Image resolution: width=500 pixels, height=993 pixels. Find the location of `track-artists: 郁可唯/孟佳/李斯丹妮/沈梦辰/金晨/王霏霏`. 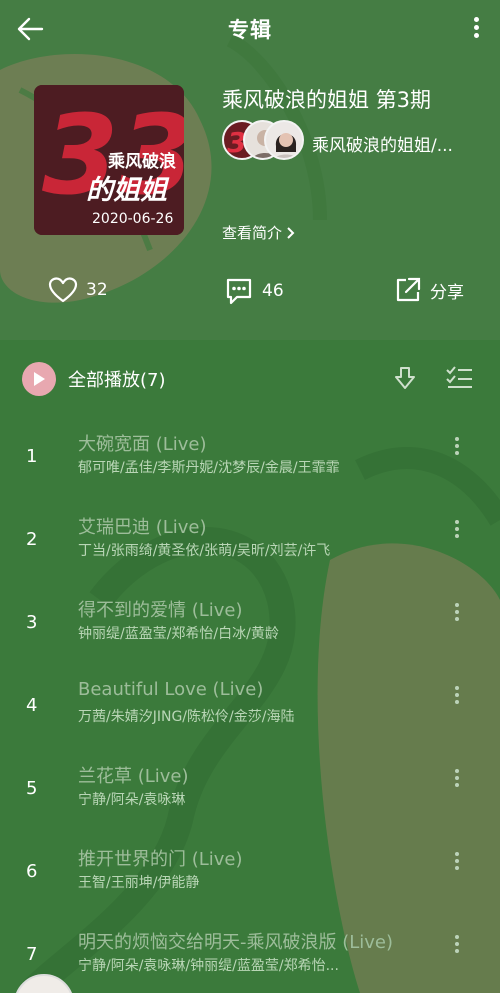

track-artists: 郁可唯/孟佳/李斯丹妮/沈梦辰/金晨/王霏霏 is located at coordinates (209, 468).